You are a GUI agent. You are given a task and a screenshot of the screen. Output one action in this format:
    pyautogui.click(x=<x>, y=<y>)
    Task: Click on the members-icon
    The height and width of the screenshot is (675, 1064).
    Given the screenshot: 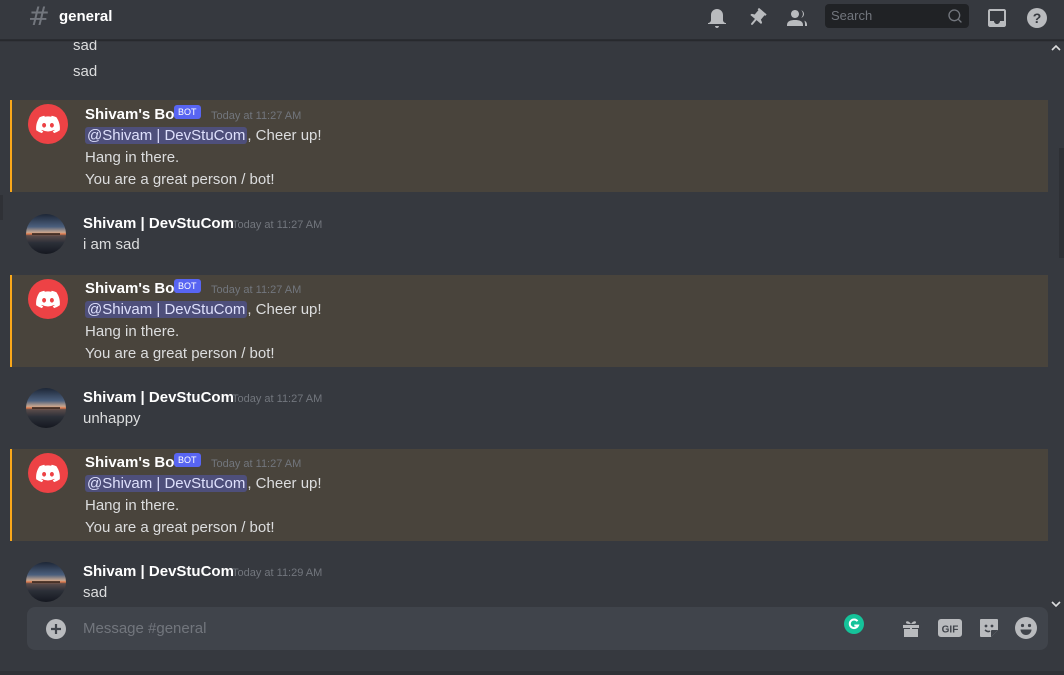 What is the action you would take?
    pyautogui.click(x=797, y=18)
    